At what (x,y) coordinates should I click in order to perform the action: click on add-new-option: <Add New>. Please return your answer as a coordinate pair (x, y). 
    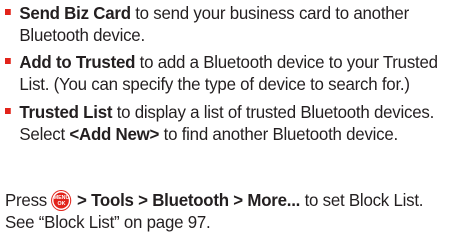
    Looking at the image, I should click on (114, 134).